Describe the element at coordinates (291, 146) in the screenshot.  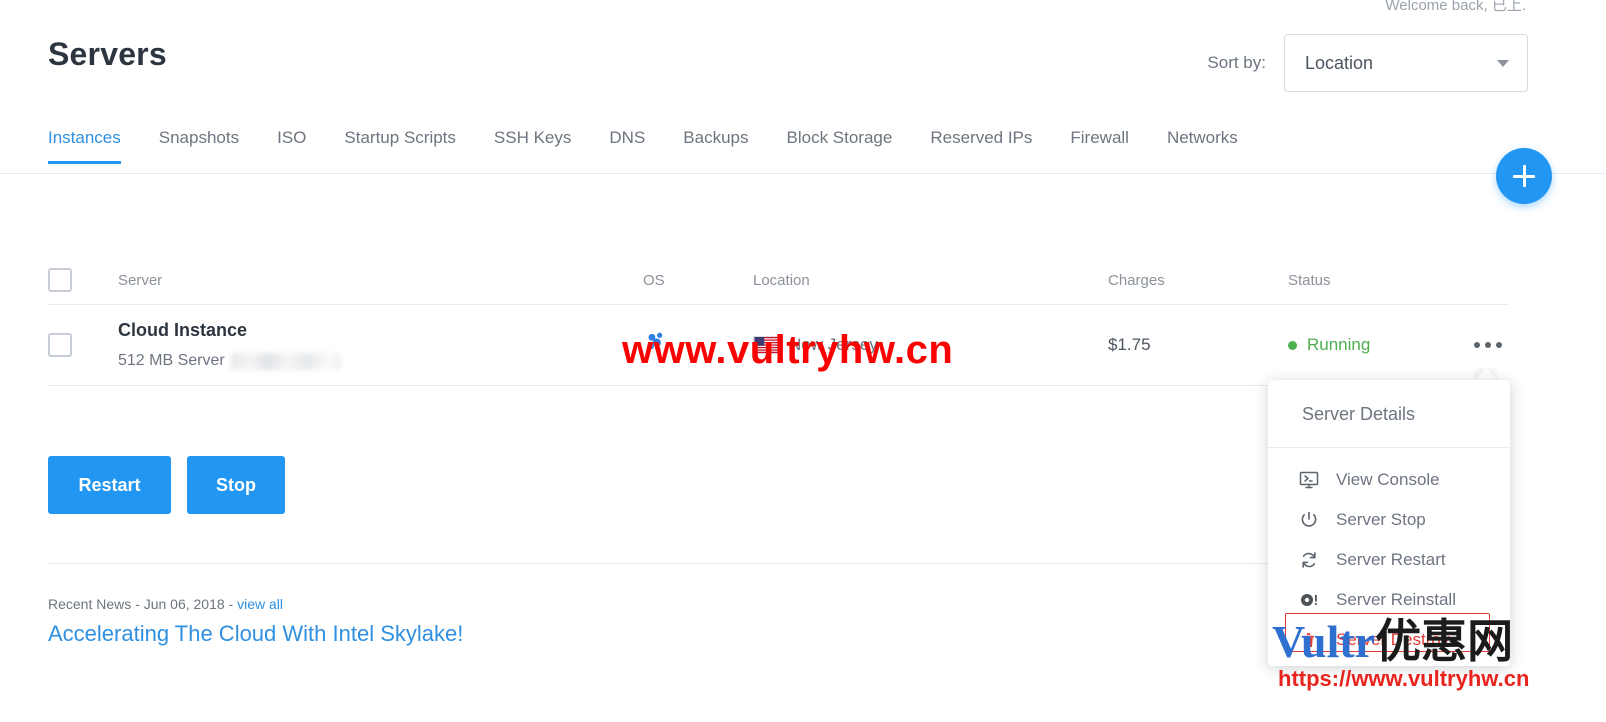
I see `tab-iso: ISO` at that location.